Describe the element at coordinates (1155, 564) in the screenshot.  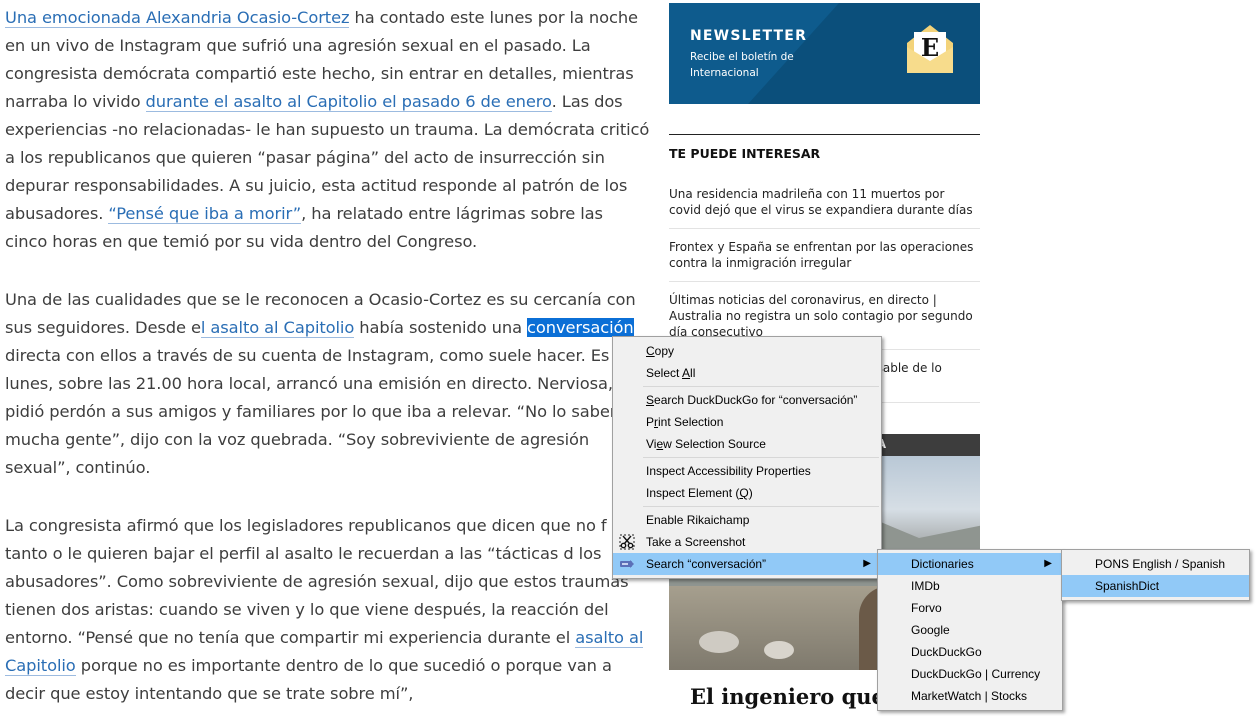
I see `submenu-item-pons: PONS English / Spanish` at that location.